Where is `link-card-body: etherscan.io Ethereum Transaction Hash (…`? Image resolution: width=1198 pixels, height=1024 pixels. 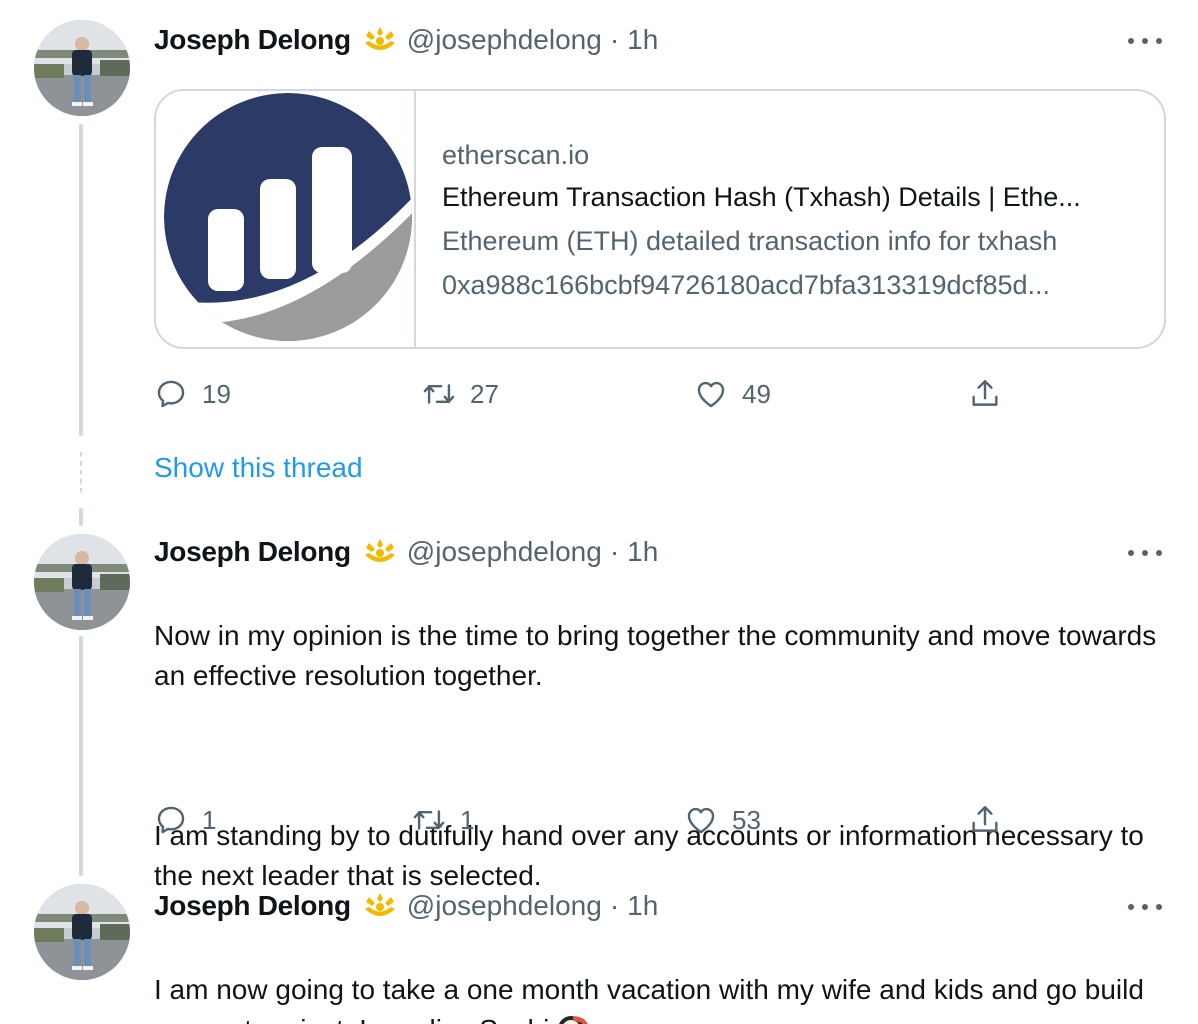
link-card-body: etherscan.io Ethereum Transaction Hash (… is located at coordinates (794, 221).